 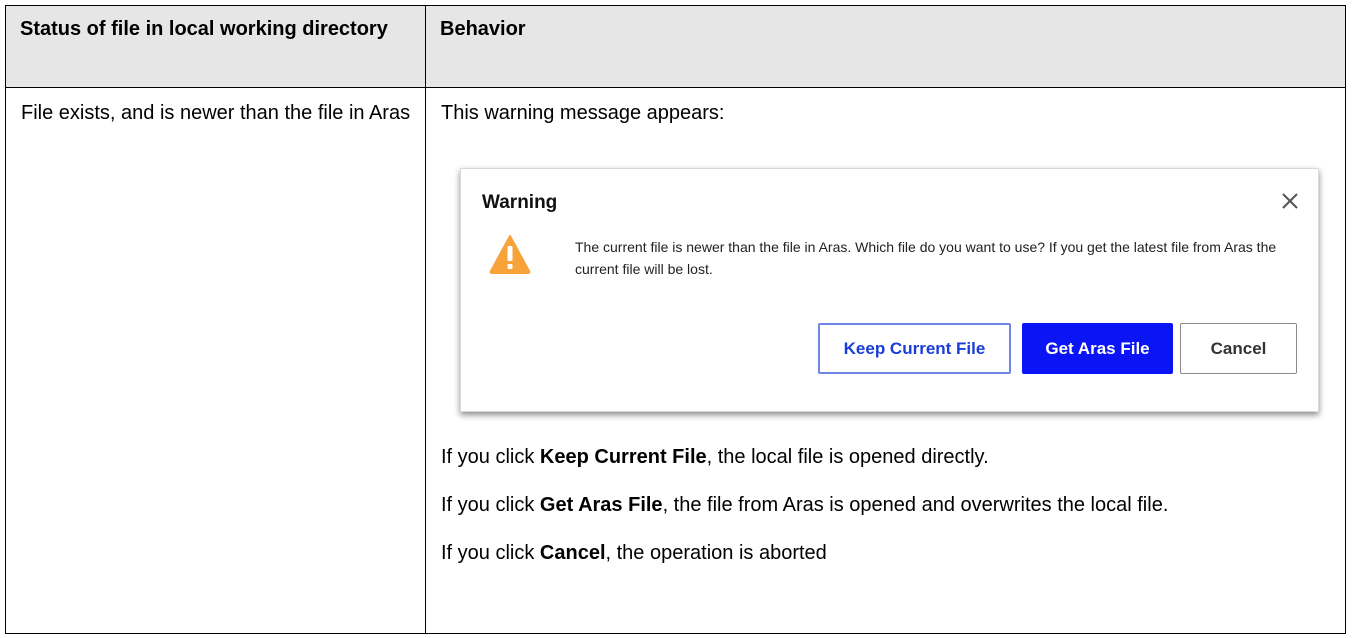 What do you see at coordinates (490, 505) in the screenshot?
I see `outcome-get-prefix: If you click` at bounding box center [490, 505].